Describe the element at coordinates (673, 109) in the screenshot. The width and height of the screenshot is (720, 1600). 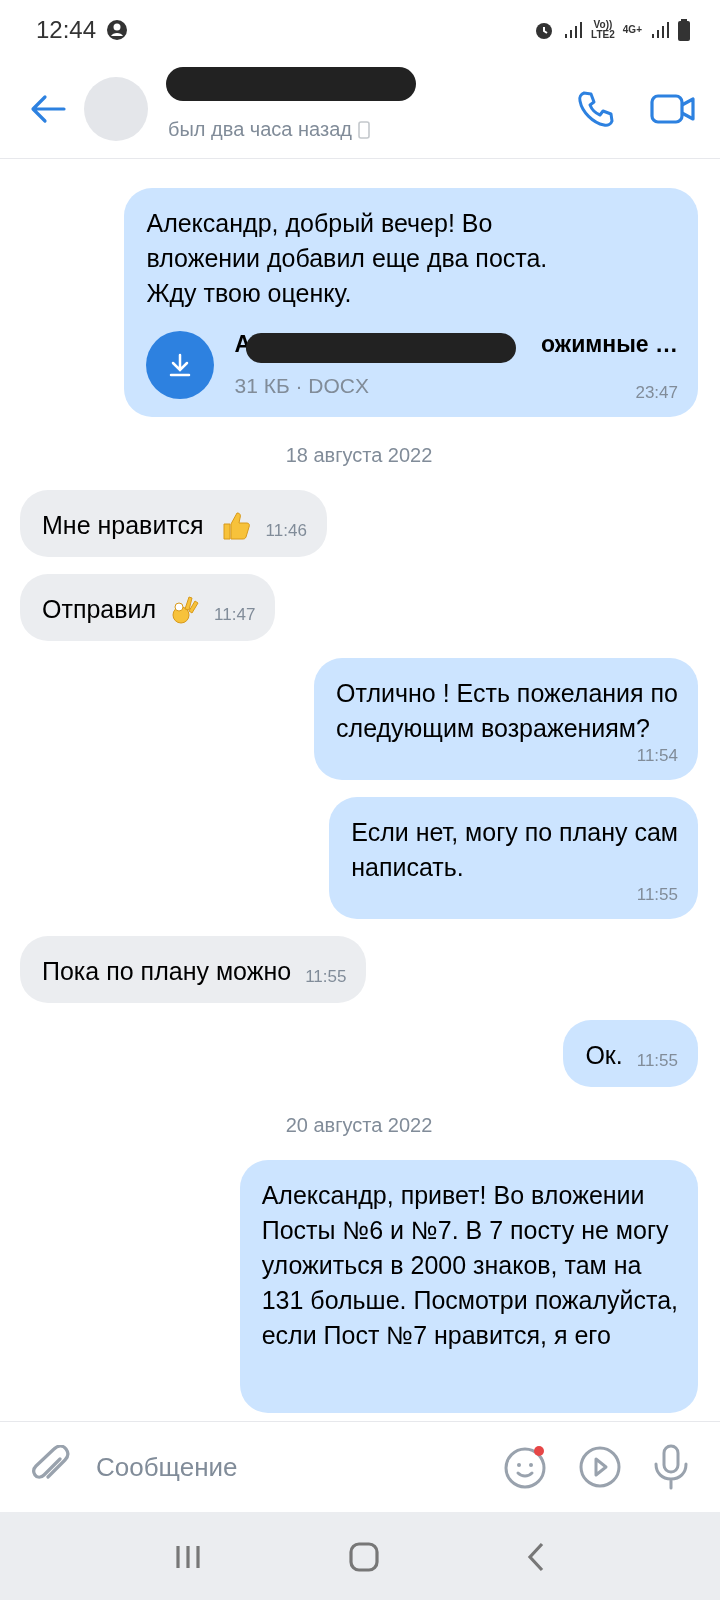
I see `video-call-icon` at that location.